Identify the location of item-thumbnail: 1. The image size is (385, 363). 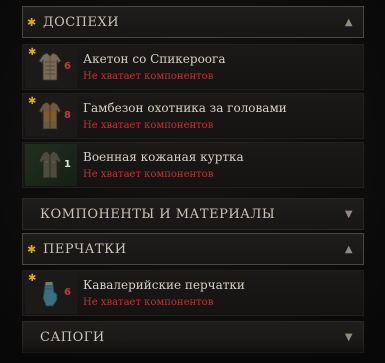
(51, 165).